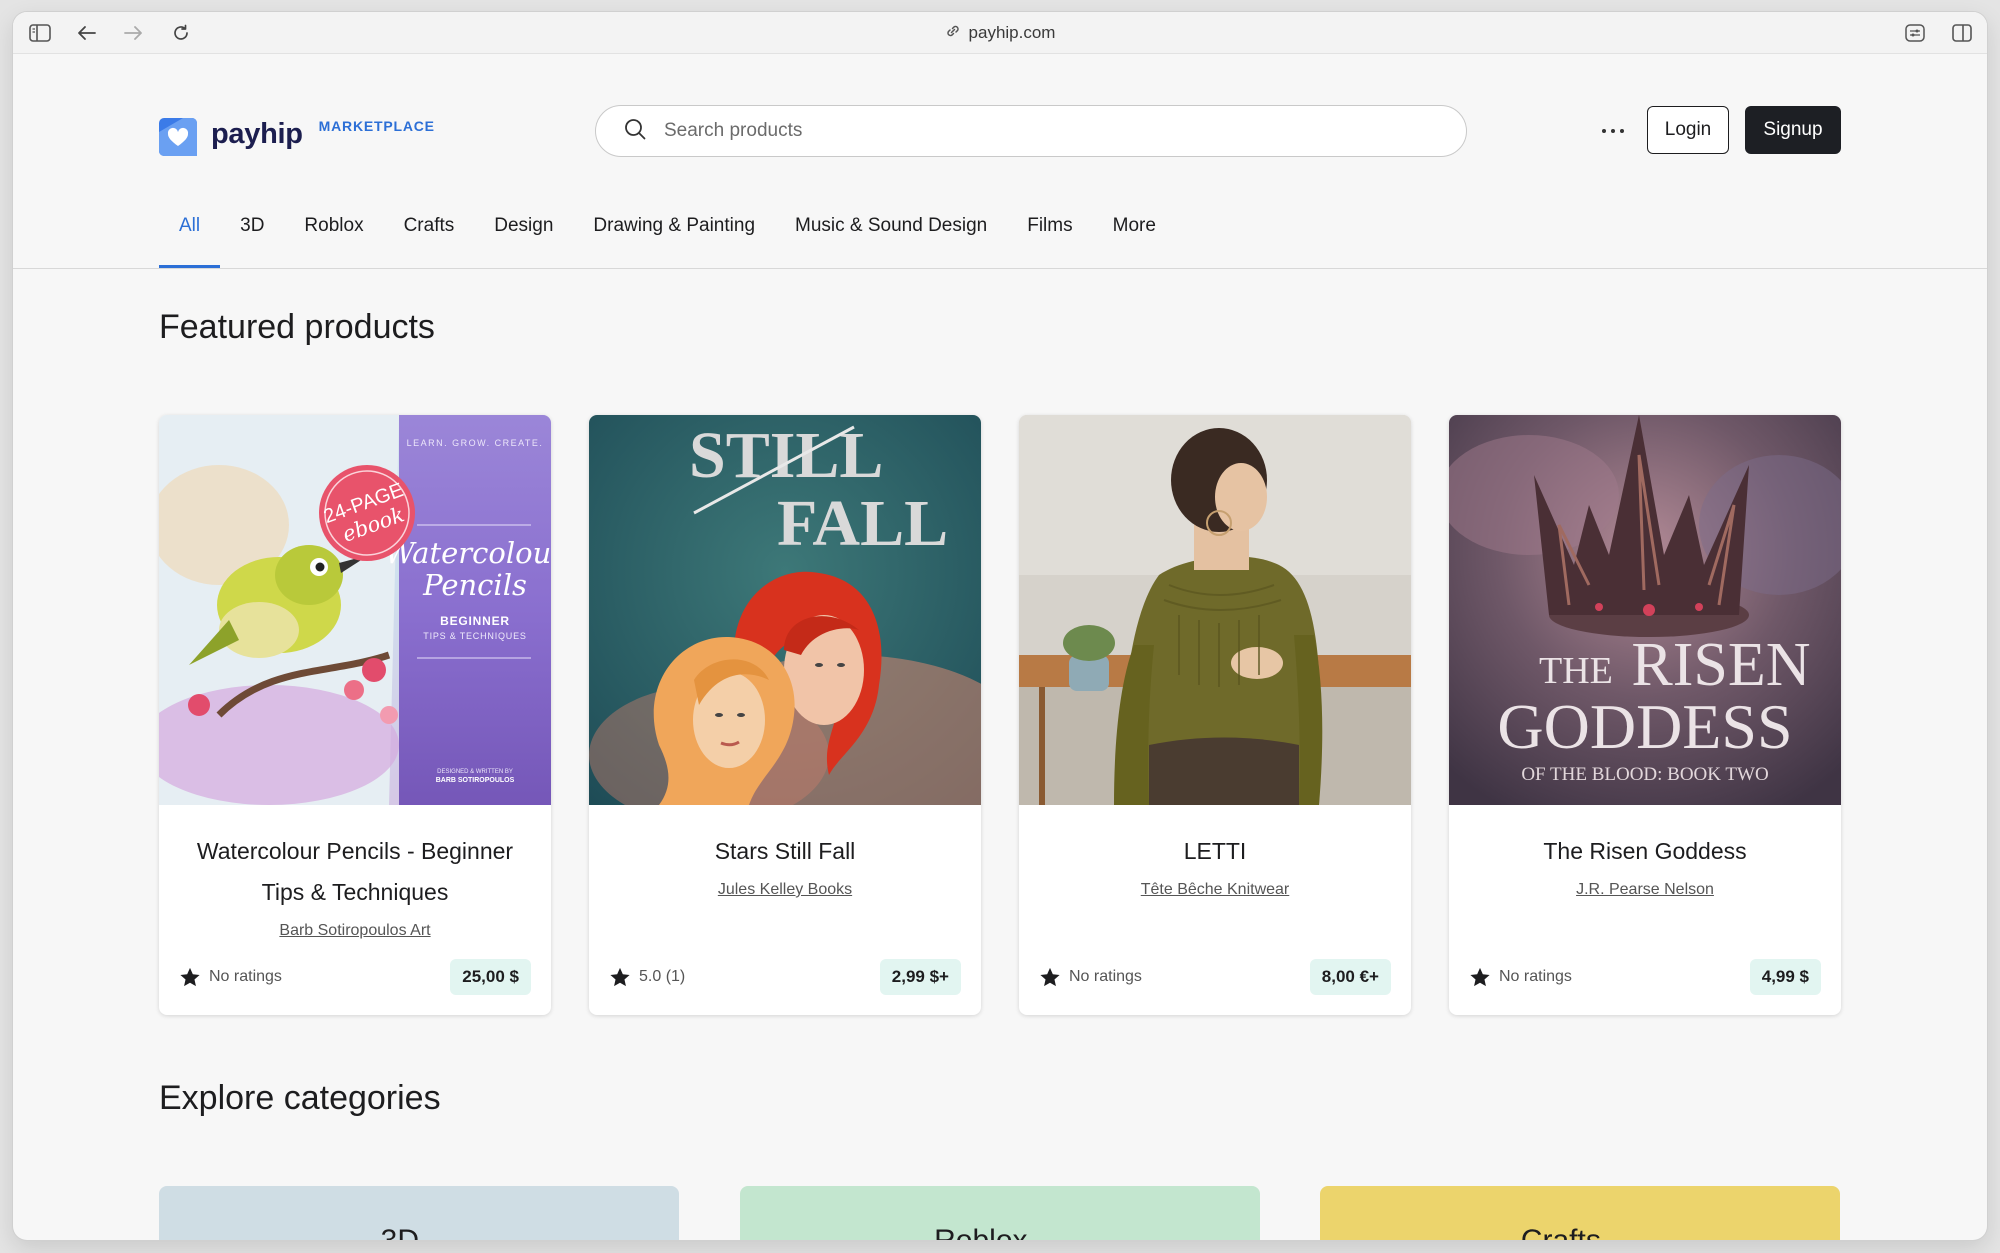 The height and width of the screenshot is (1253, 2000). What do you see at coordinates (1644, 774) in the screenshot?
I see `cover-series: OF THE BLOOD: BOOK TWO` at bounding box center [1644, 774].